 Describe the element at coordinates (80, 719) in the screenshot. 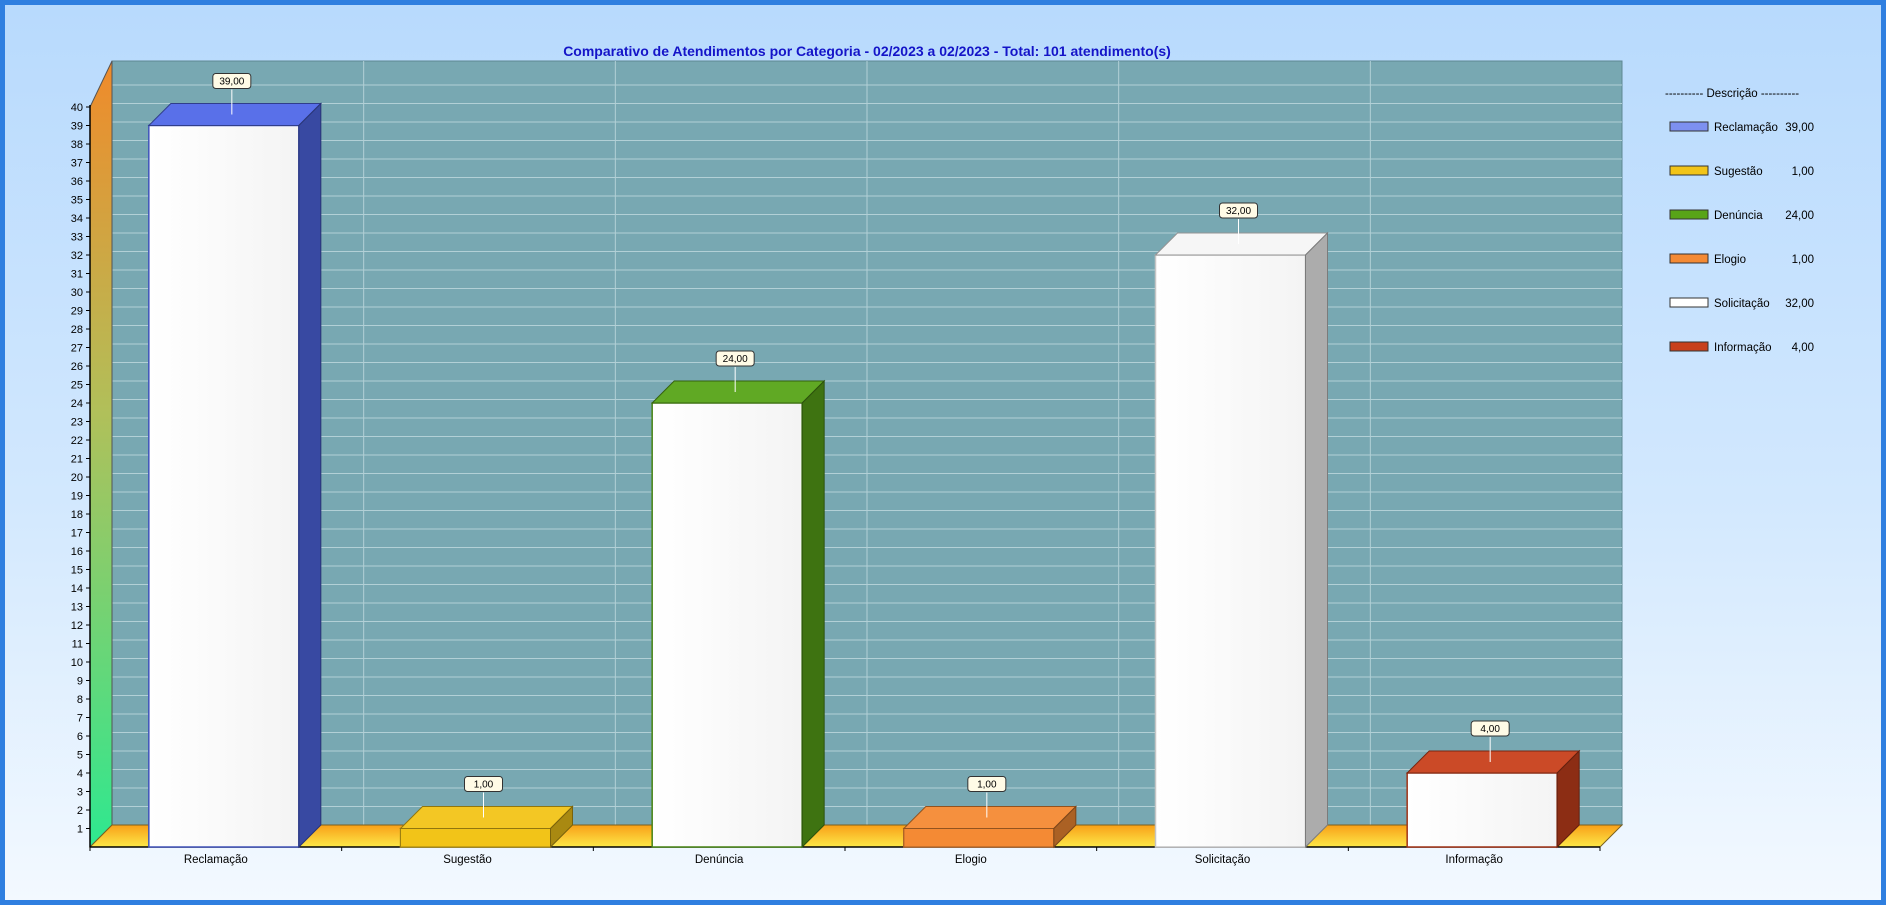

I see `y-tick-label: 7` at that location.